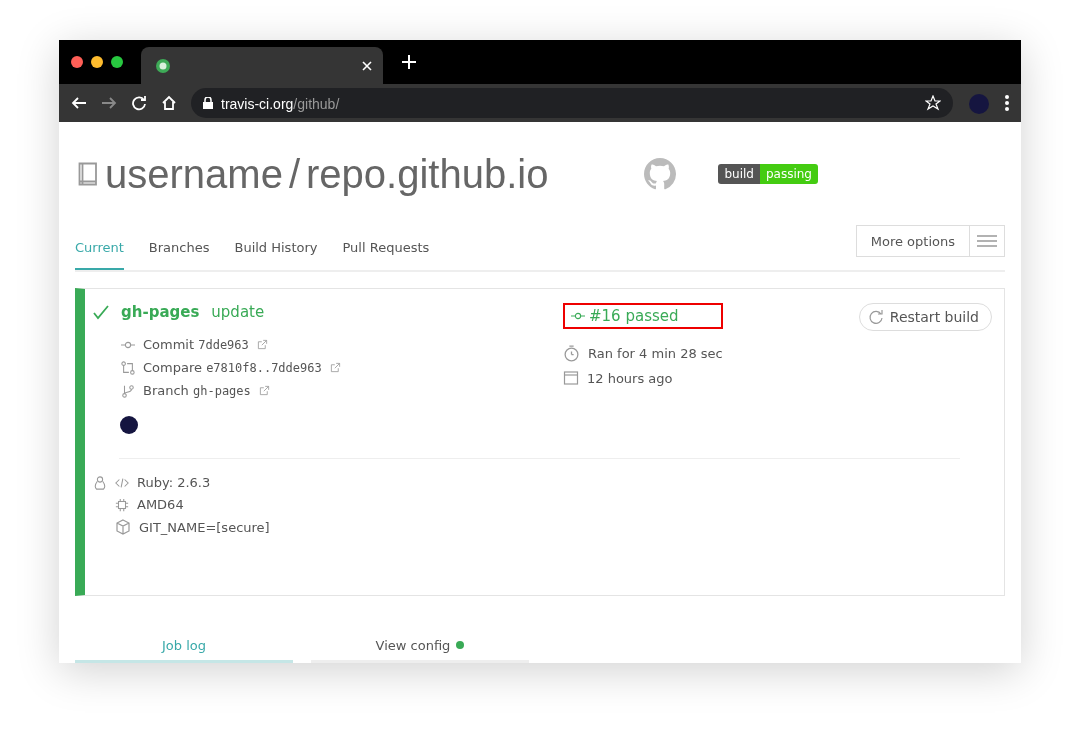  Describe the element at coordinates (630, 378) in the screenshot. I see `build-meta-text: 12 hours ago` at that location.